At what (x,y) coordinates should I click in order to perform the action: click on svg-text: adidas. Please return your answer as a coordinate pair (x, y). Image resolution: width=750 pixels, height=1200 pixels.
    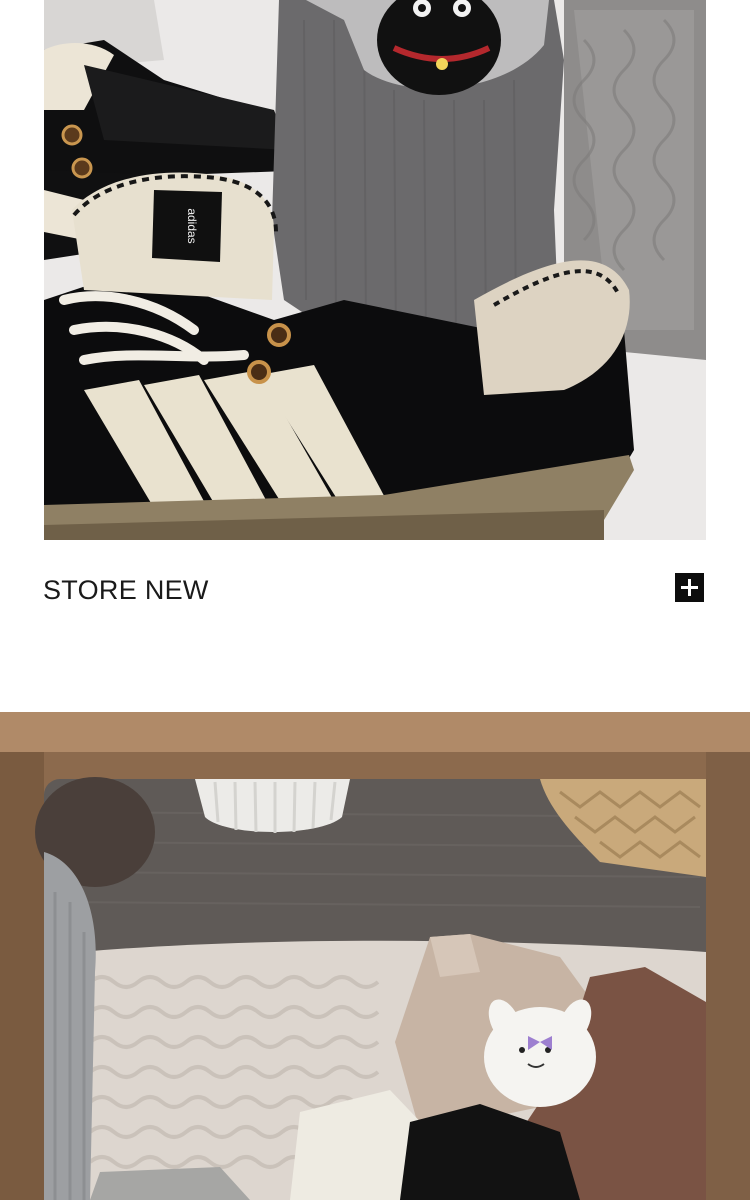
    Looking at the image, I should click on (192, 225).